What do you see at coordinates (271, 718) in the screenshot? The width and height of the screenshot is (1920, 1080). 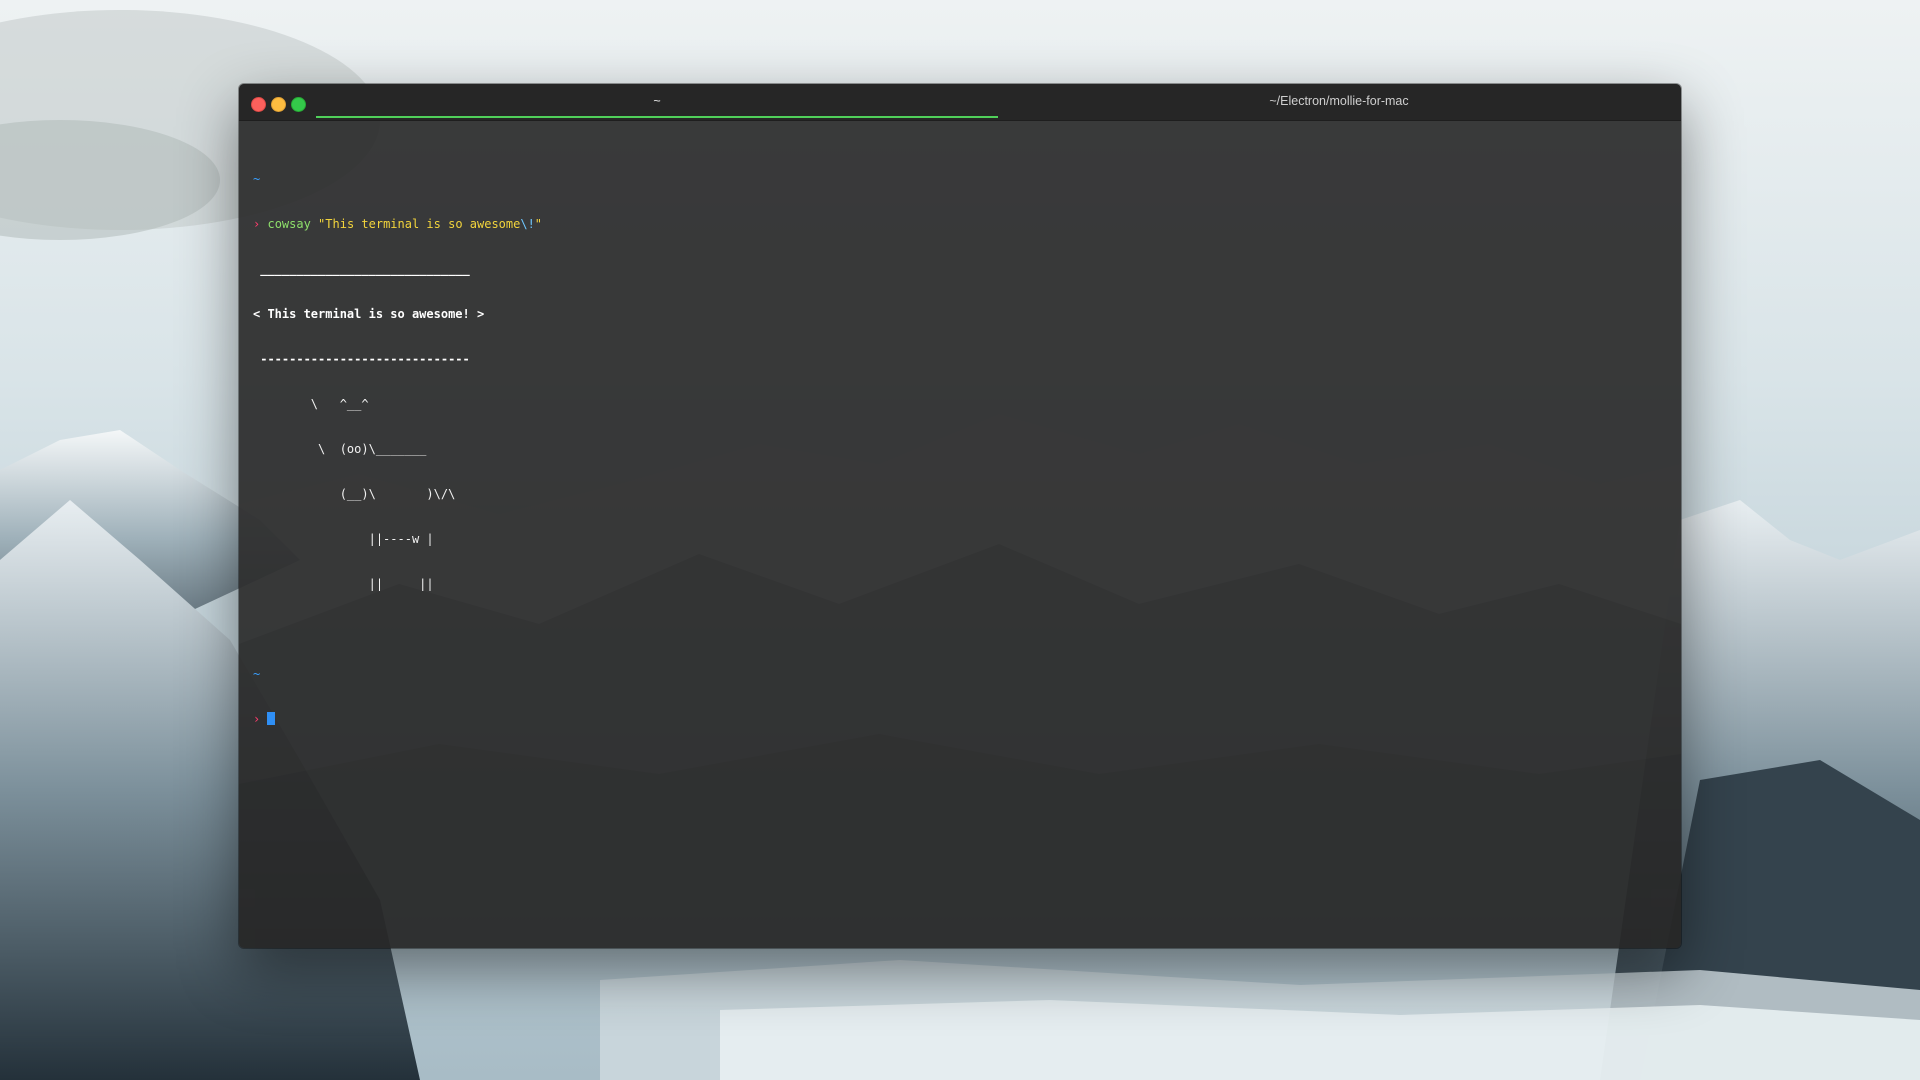 I see `text-cursor` at bounding box center [271, 718].